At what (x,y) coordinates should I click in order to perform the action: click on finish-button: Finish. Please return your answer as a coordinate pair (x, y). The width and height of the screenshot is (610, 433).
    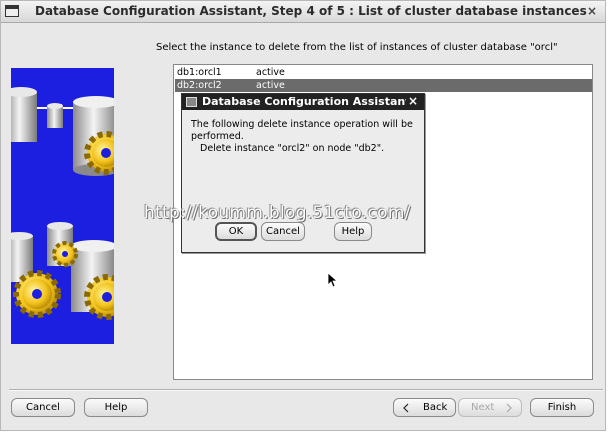
    Looking at the image, I should click on (562, 407).